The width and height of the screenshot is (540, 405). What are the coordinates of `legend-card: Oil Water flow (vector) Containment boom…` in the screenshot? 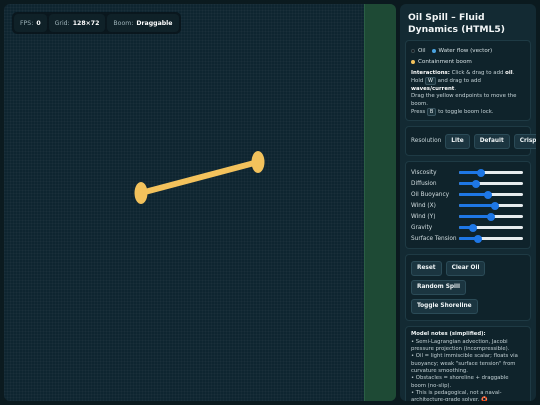 It's located at (468, 81).